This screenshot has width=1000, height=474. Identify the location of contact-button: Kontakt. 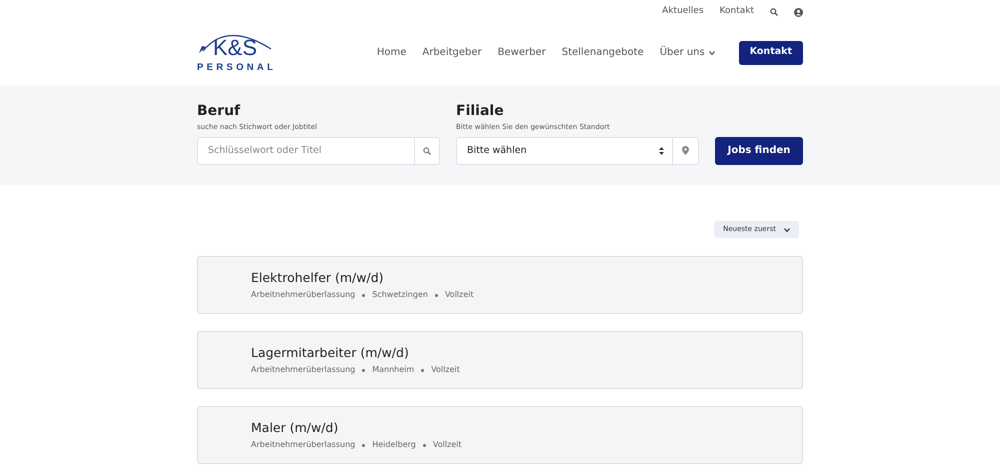
(770, 52).